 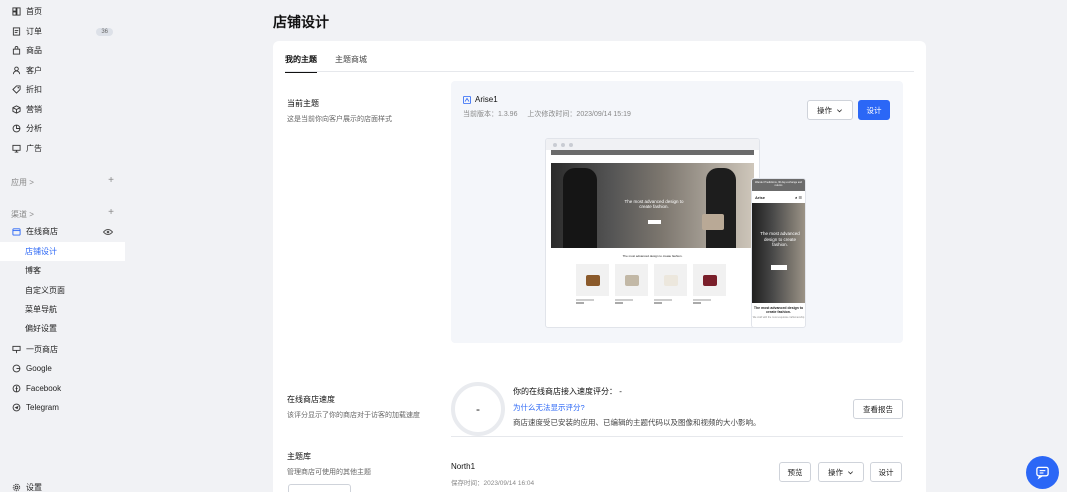 What do you see at coordinates (490, 114) in the screenshot?
I see `theme-version: 当前版本：1.3.96` at bounding box center [490, 114].